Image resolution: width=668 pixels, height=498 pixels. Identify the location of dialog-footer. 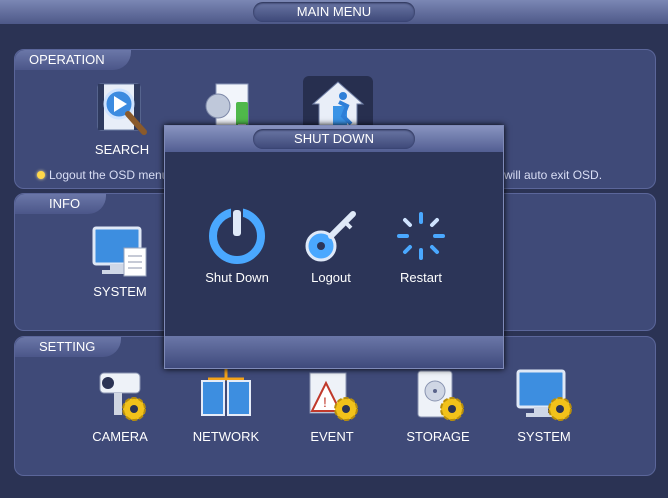
(334, 352).